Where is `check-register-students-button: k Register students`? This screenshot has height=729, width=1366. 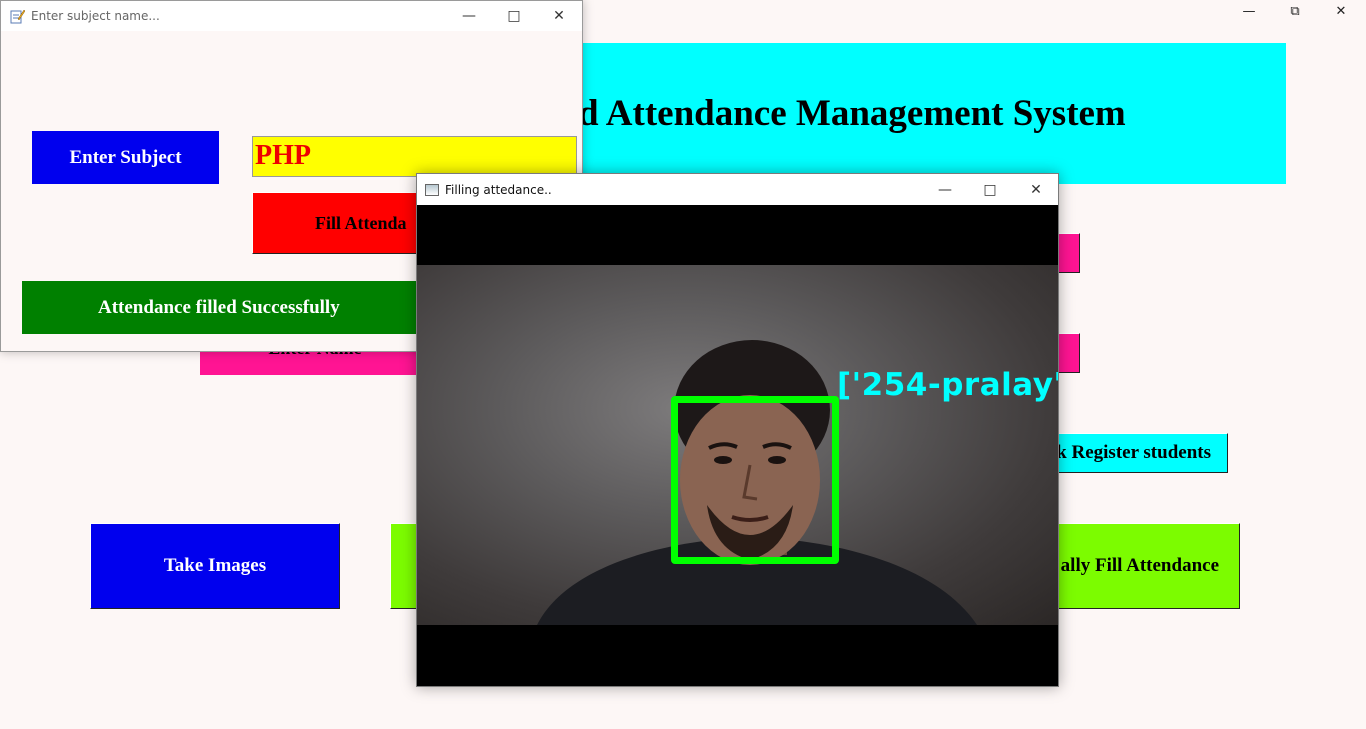 check-register-students-button: k Register students is located at coordinates (1134, 453).